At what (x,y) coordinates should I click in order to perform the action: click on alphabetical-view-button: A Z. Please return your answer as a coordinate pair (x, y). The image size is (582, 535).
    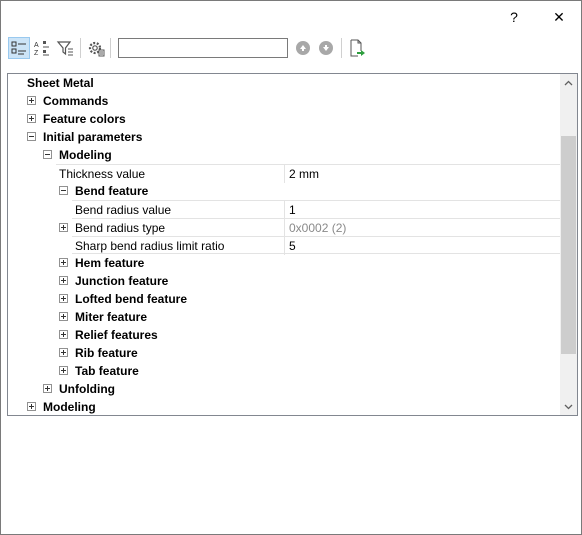
    Looking at the image, I should click on (42, 48).